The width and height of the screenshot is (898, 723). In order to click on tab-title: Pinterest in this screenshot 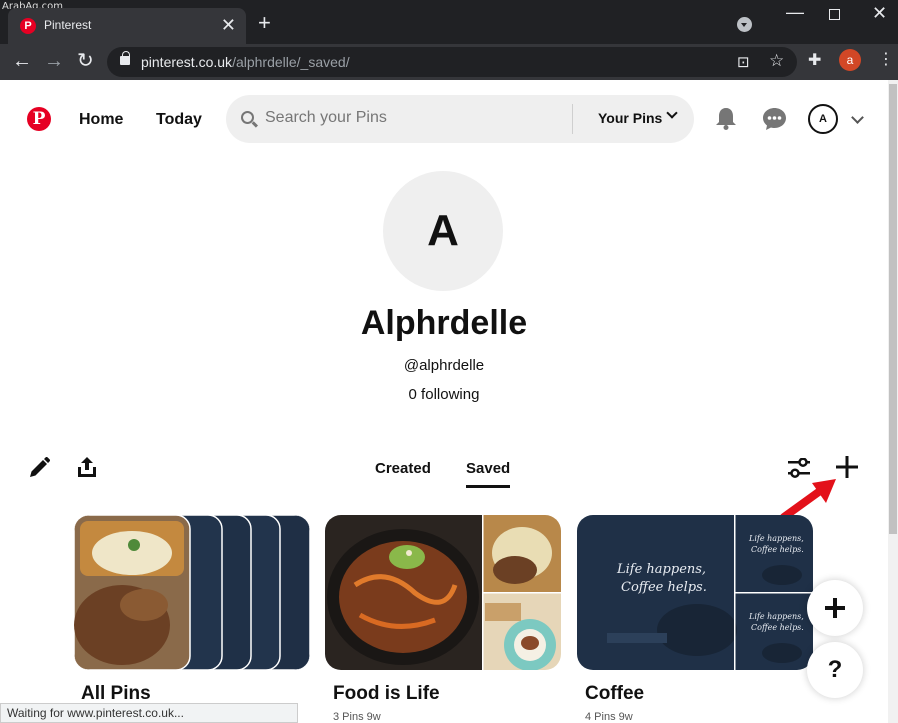, I will do `click(68, 25)`.